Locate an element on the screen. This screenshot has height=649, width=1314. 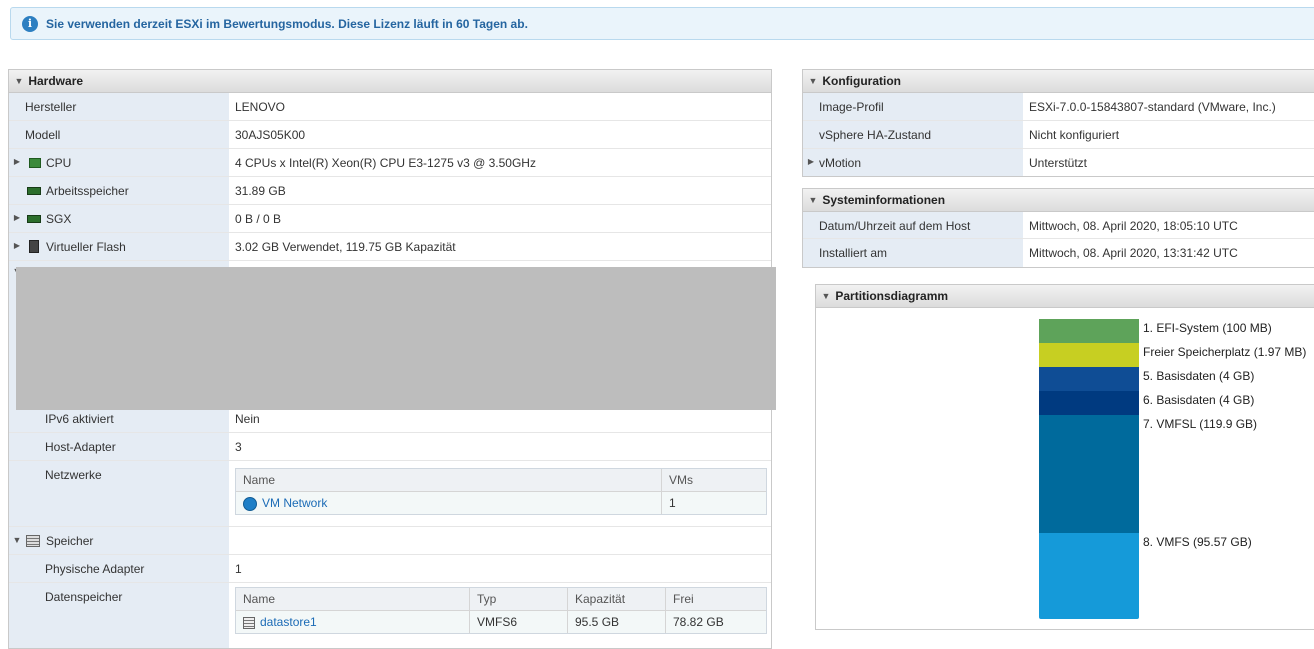
installed-on-value: Mittwoch, 08. April 2020, 13:31:42 UTC is located at coordinates (1133, 253).